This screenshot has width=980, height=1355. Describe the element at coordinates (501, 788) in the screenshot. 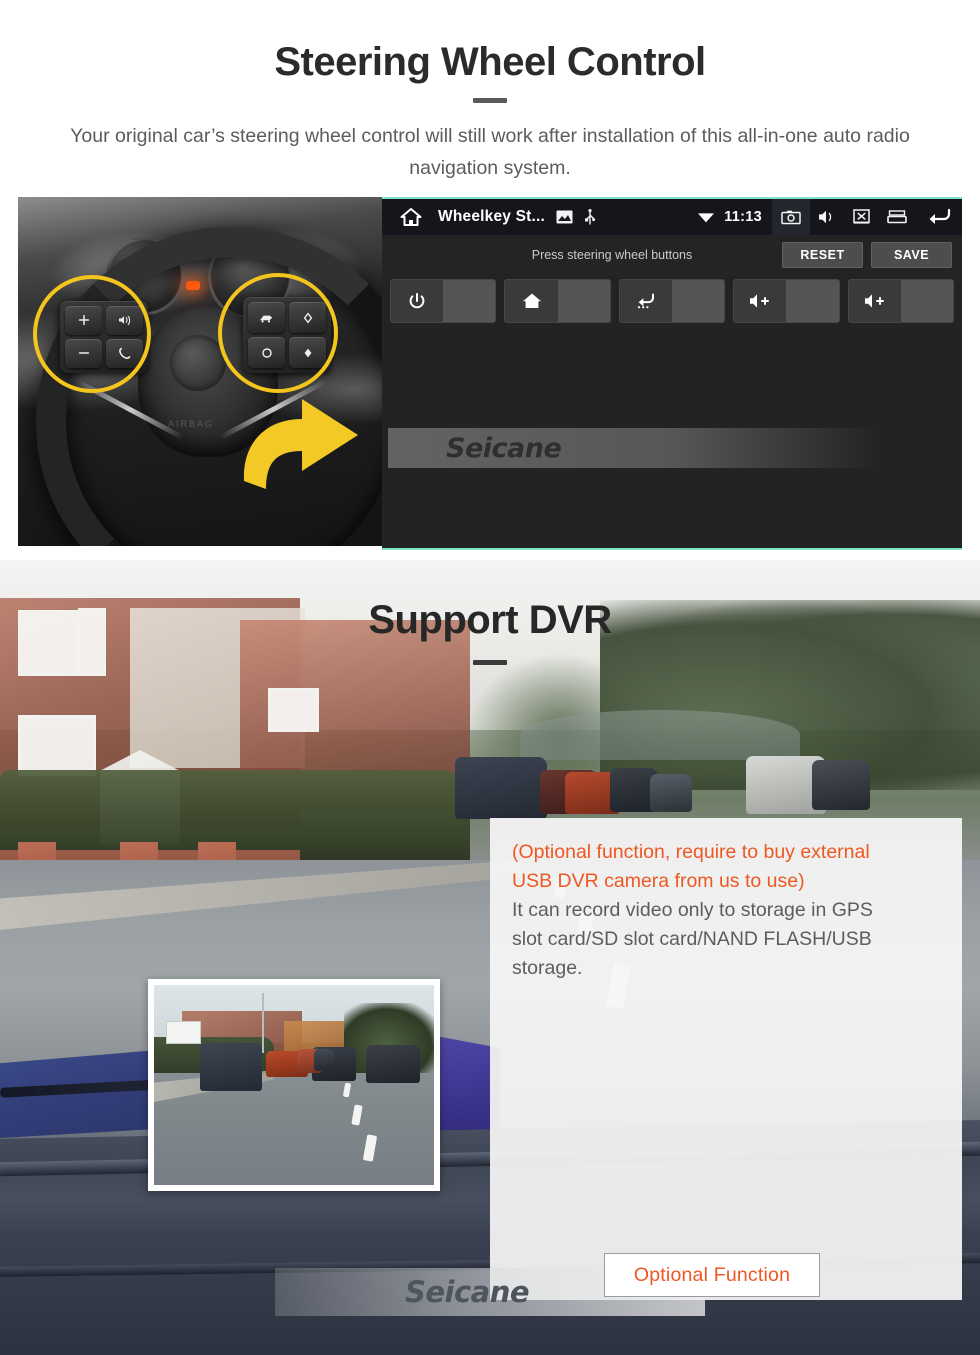

I see `parked-suv` at that location.